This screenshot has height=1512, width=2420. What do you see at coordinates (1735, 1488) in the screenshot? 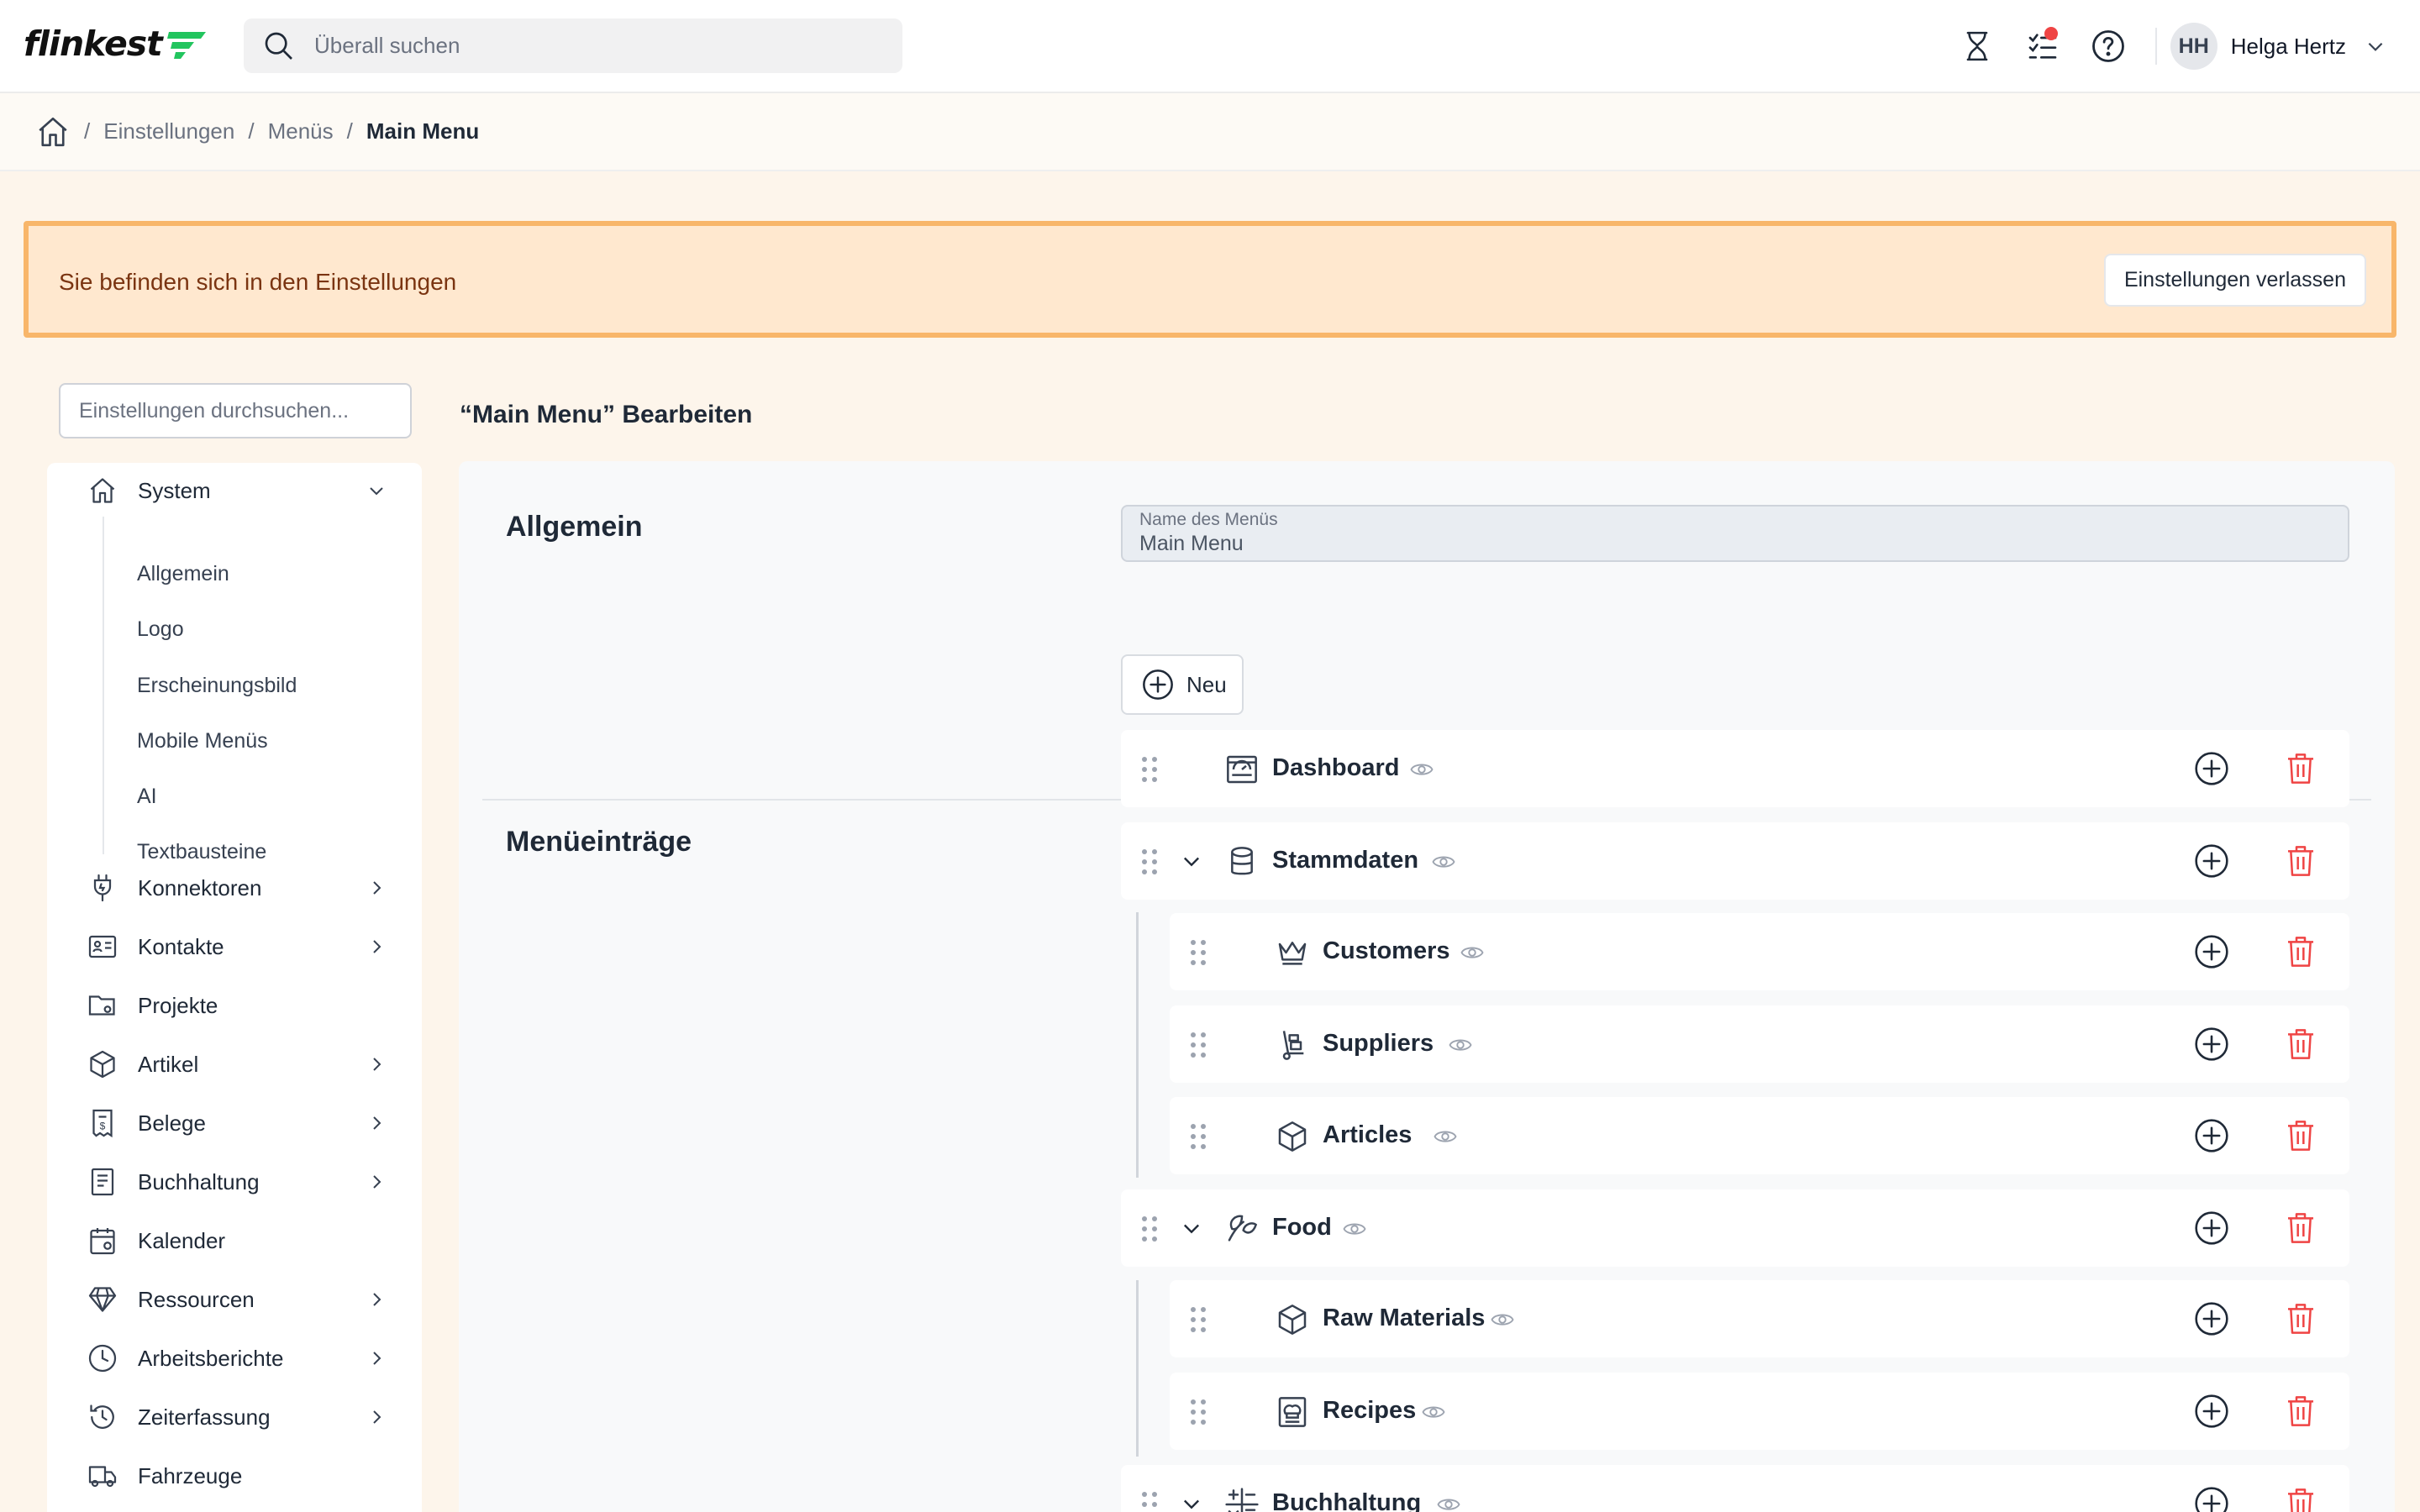
I see `menu-entry-row-buchhaltung: Buchhaltung` at bounding box center [1735, 1488].